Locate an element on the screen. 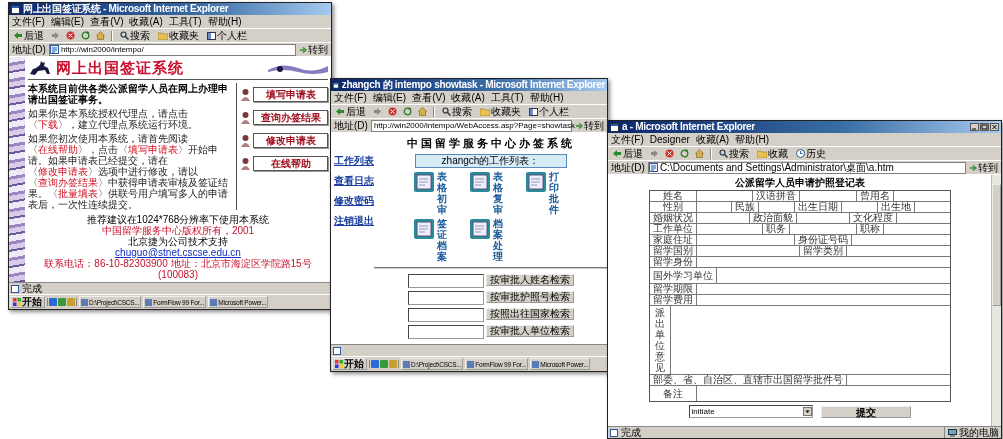  toolbar-button: 历史 is located at coordinates (811, 153).